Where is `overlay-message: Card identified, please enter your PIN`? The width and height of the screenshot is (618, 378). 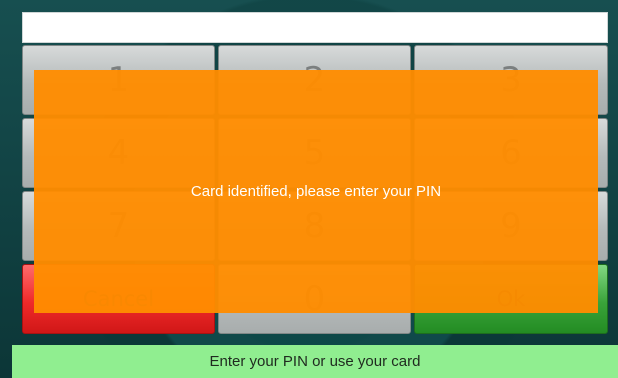
overlay-message: Card identified, please enter your PIN is located at coordinates (316, 191).